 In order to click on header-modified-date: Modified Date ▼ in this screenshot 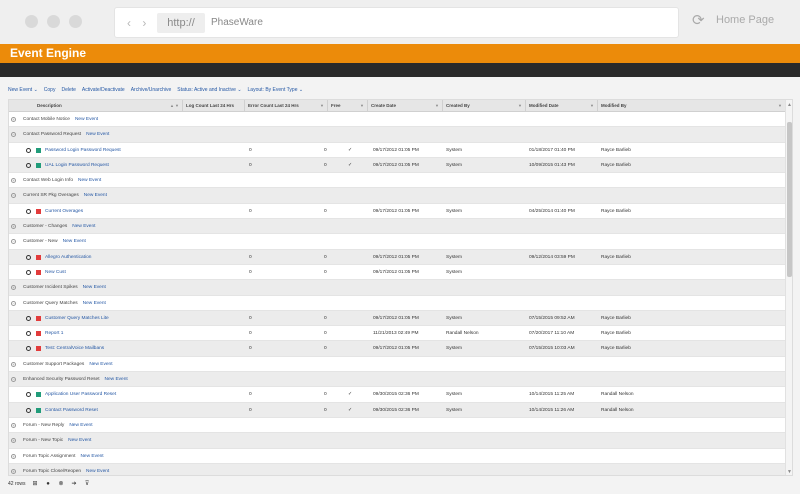, I will do `click(561, 106)`.